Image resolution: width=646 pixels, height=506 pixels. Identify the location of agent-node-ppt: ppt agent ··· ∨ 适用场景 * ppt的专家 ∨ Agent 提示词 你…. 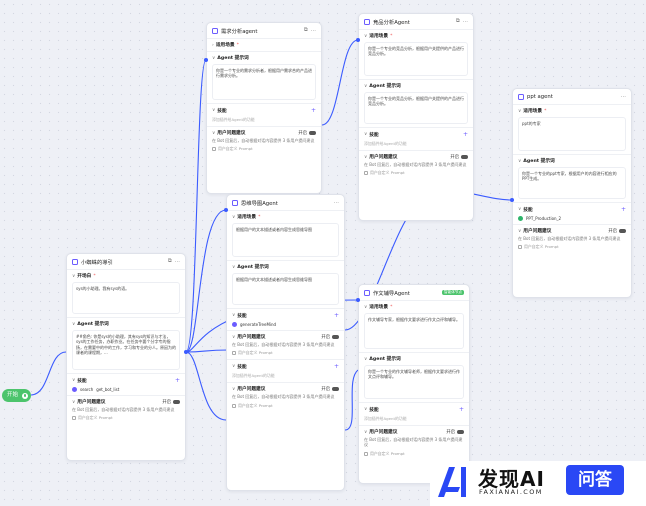
(572, 193).